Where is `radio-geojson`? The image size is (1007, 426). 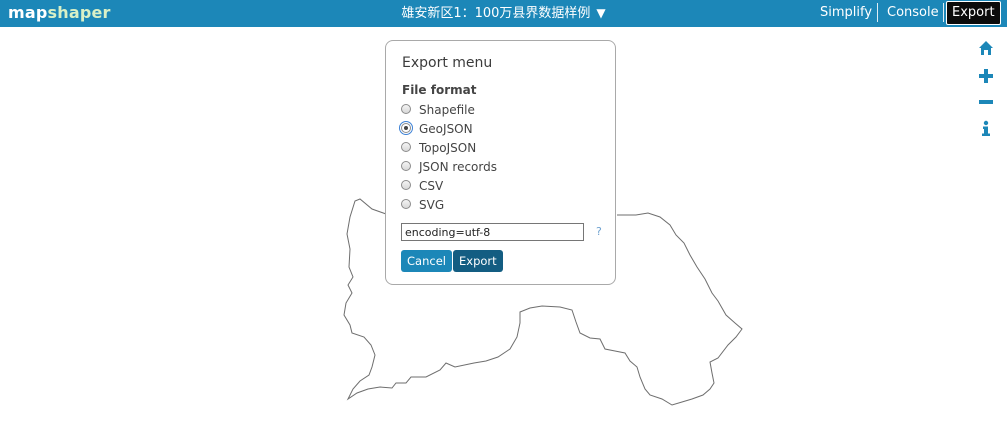
radio-geojson is located at coordinates (406, 128).